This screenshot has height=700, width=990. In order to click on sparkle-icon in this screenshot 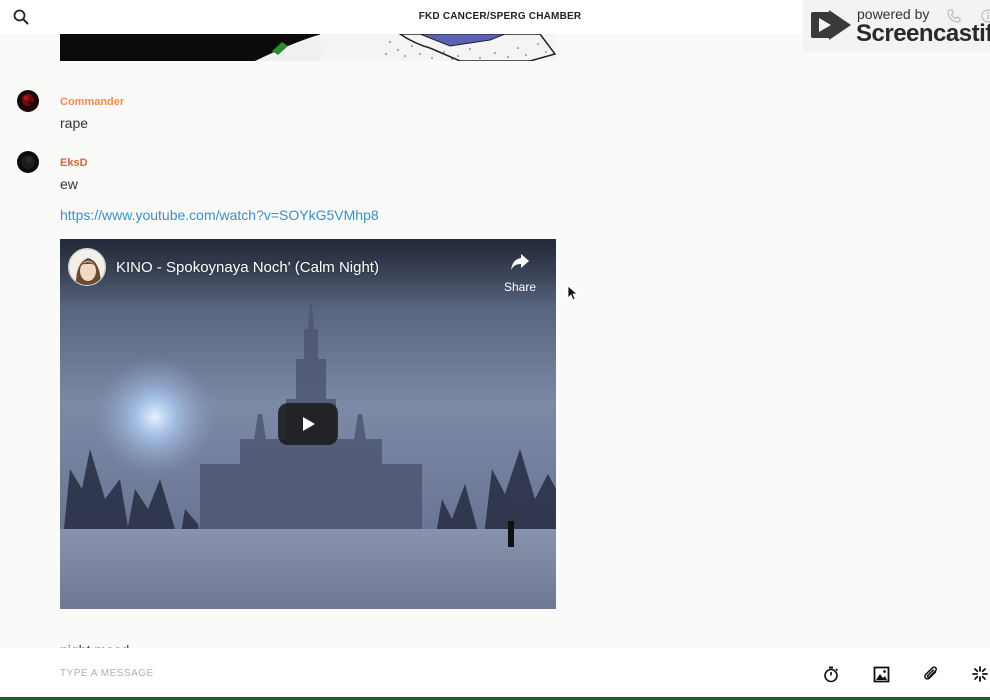, I will do `click(980, 674)`.